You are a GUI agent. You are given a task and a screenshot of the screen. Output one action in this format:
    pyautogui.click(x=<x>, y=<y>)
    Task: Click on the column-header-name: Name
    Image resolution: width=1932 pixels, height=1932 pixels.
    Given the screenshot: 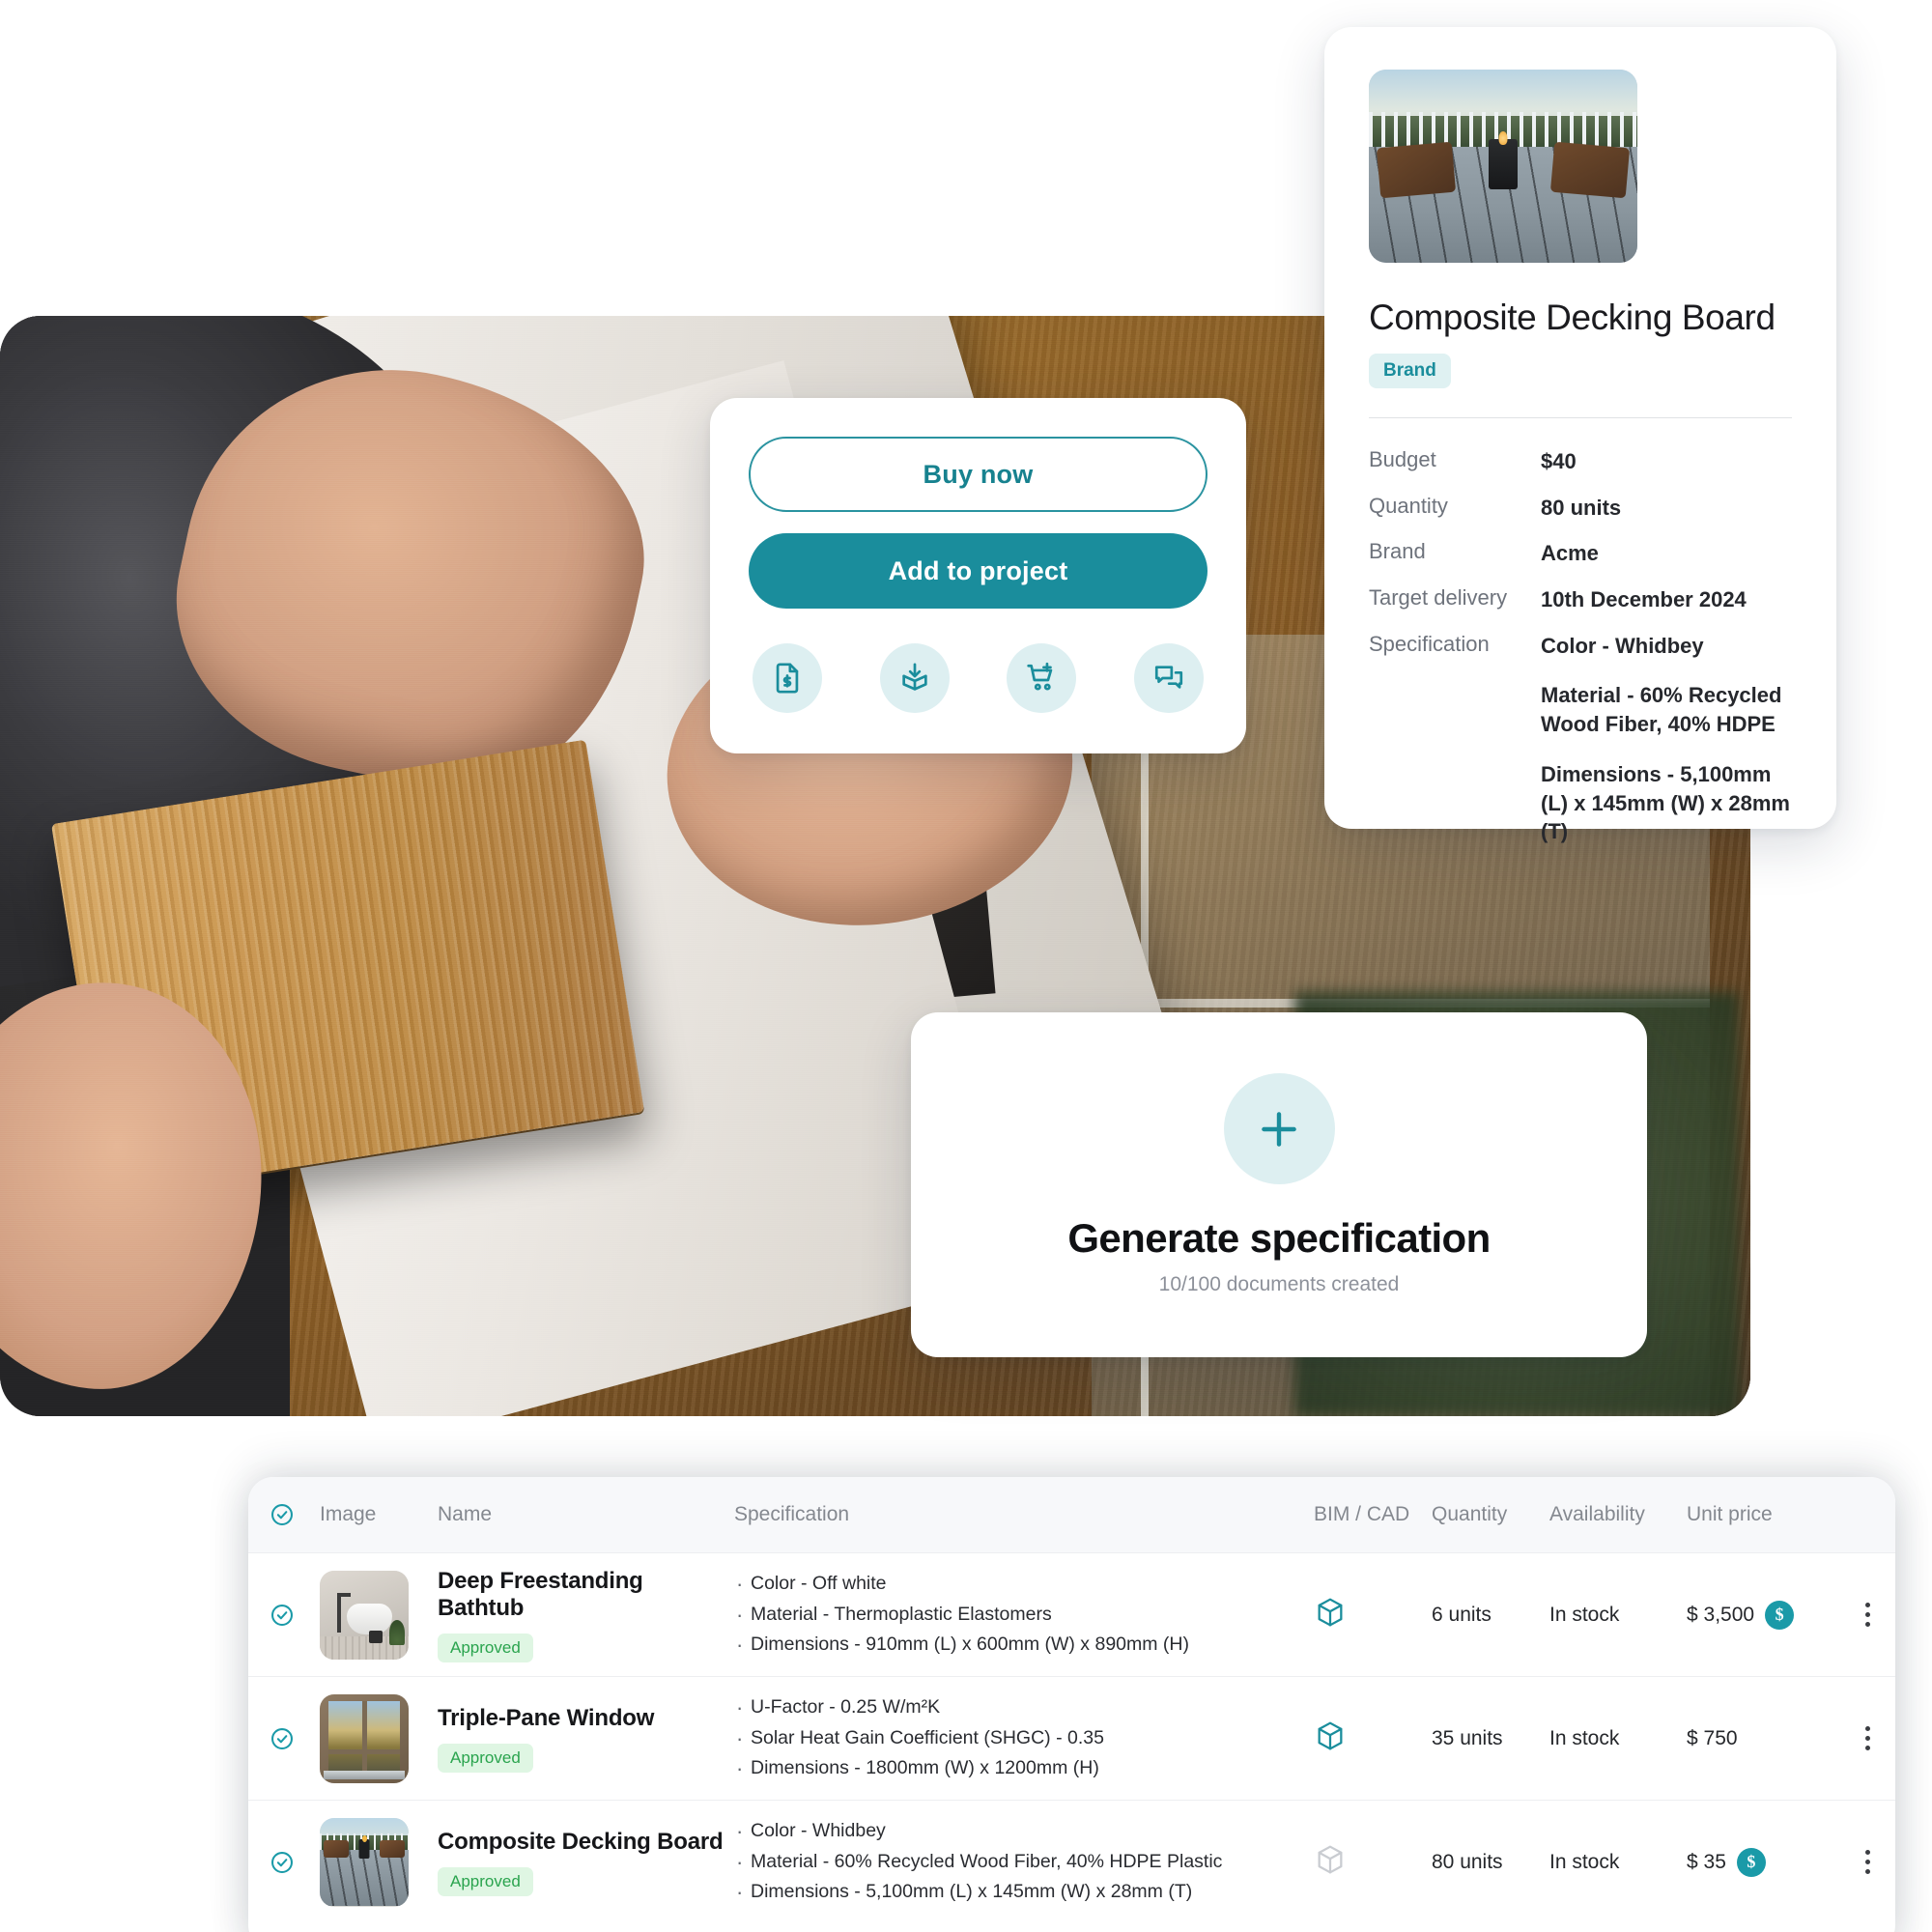 What is the action you would take?
    pyautogui.click(x=465, y=1514)
    